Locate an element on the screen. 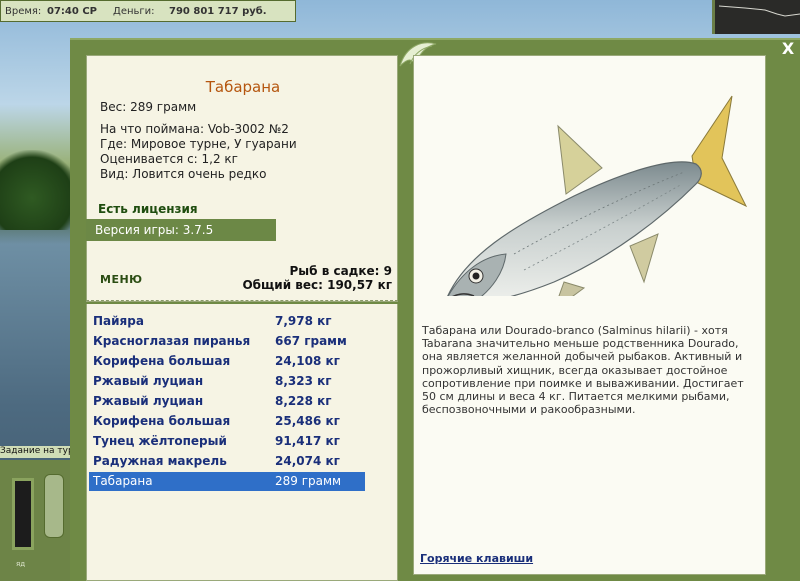 Image resolution: width=800 pixels, height=581 pixels. close-icon: X is located at coordinates (788, 49).